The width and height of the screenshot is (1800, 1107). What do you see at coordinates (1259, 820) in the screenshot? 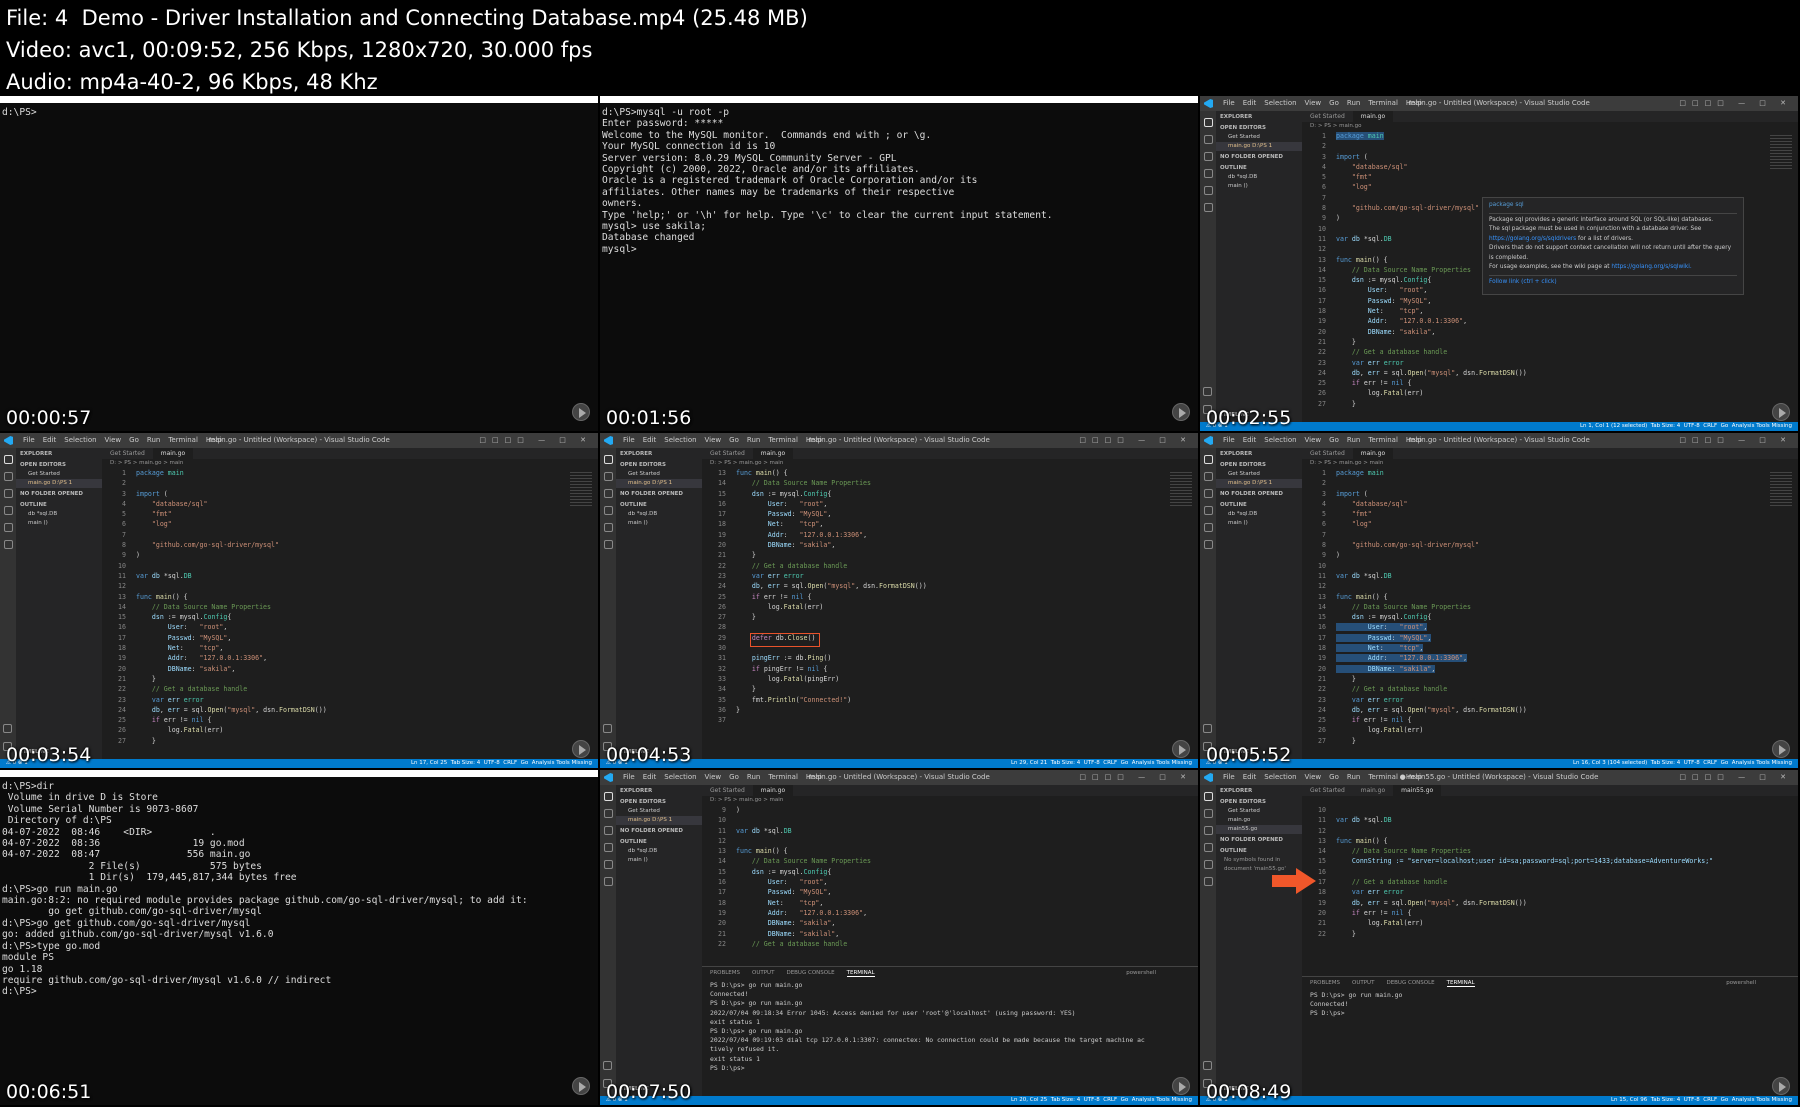
I see `open-editor-main: main.go` at bounding box center [1259, 820].